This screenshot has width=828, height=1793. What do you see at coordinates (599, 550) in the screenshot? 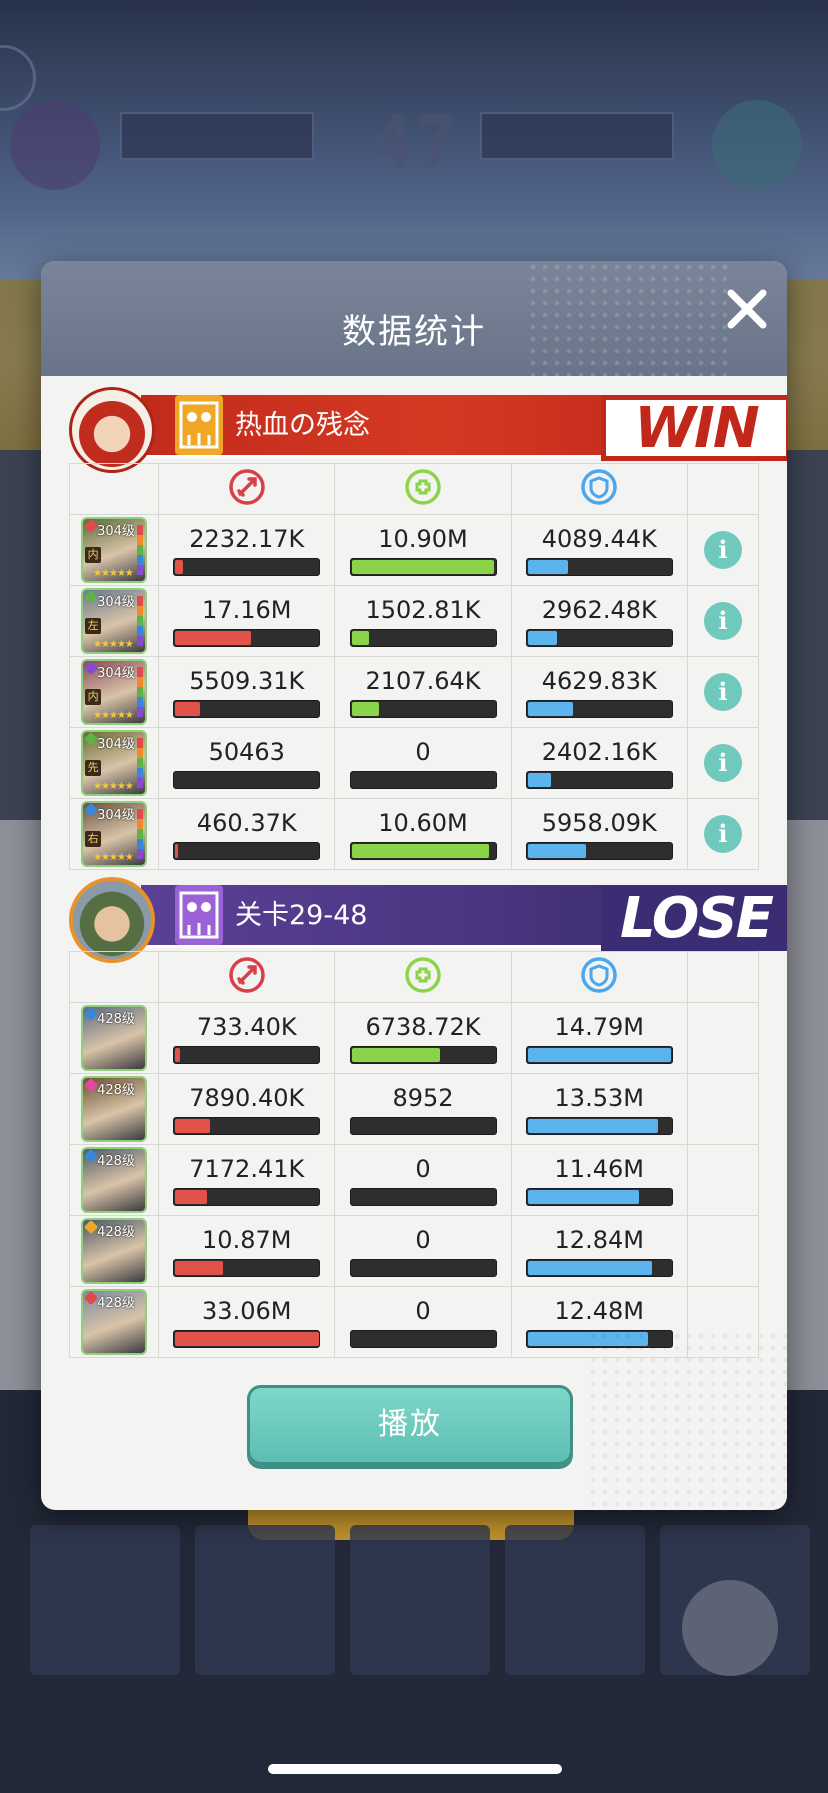
I see `defense-cell: 4089.44K` at bounding box center [599, 550].